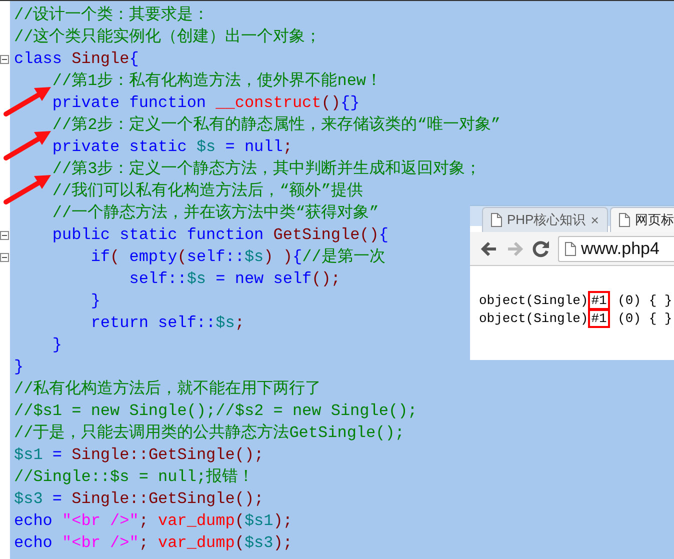 The height and width of the screenshot is (559, 674). Describe the element at coordinates (616, 249) in the screenshot. I see `address-bar: www.php4` at that location.